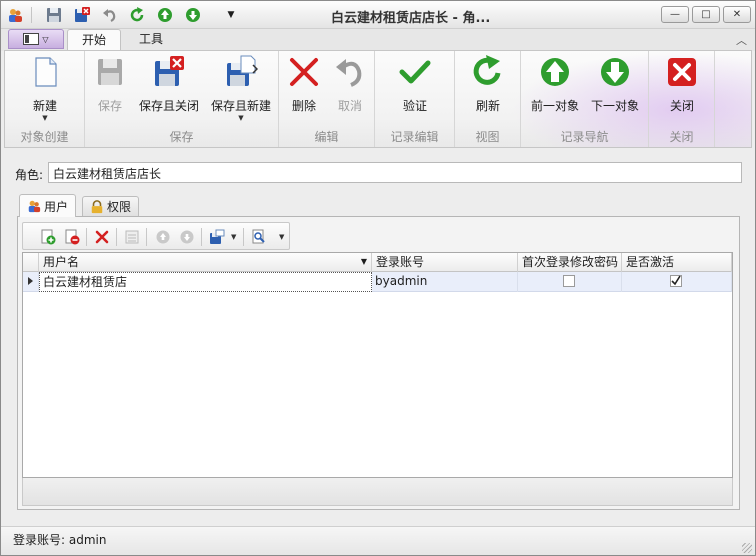  I want to click on cancel-button-label: 取消, so click(349, 106).